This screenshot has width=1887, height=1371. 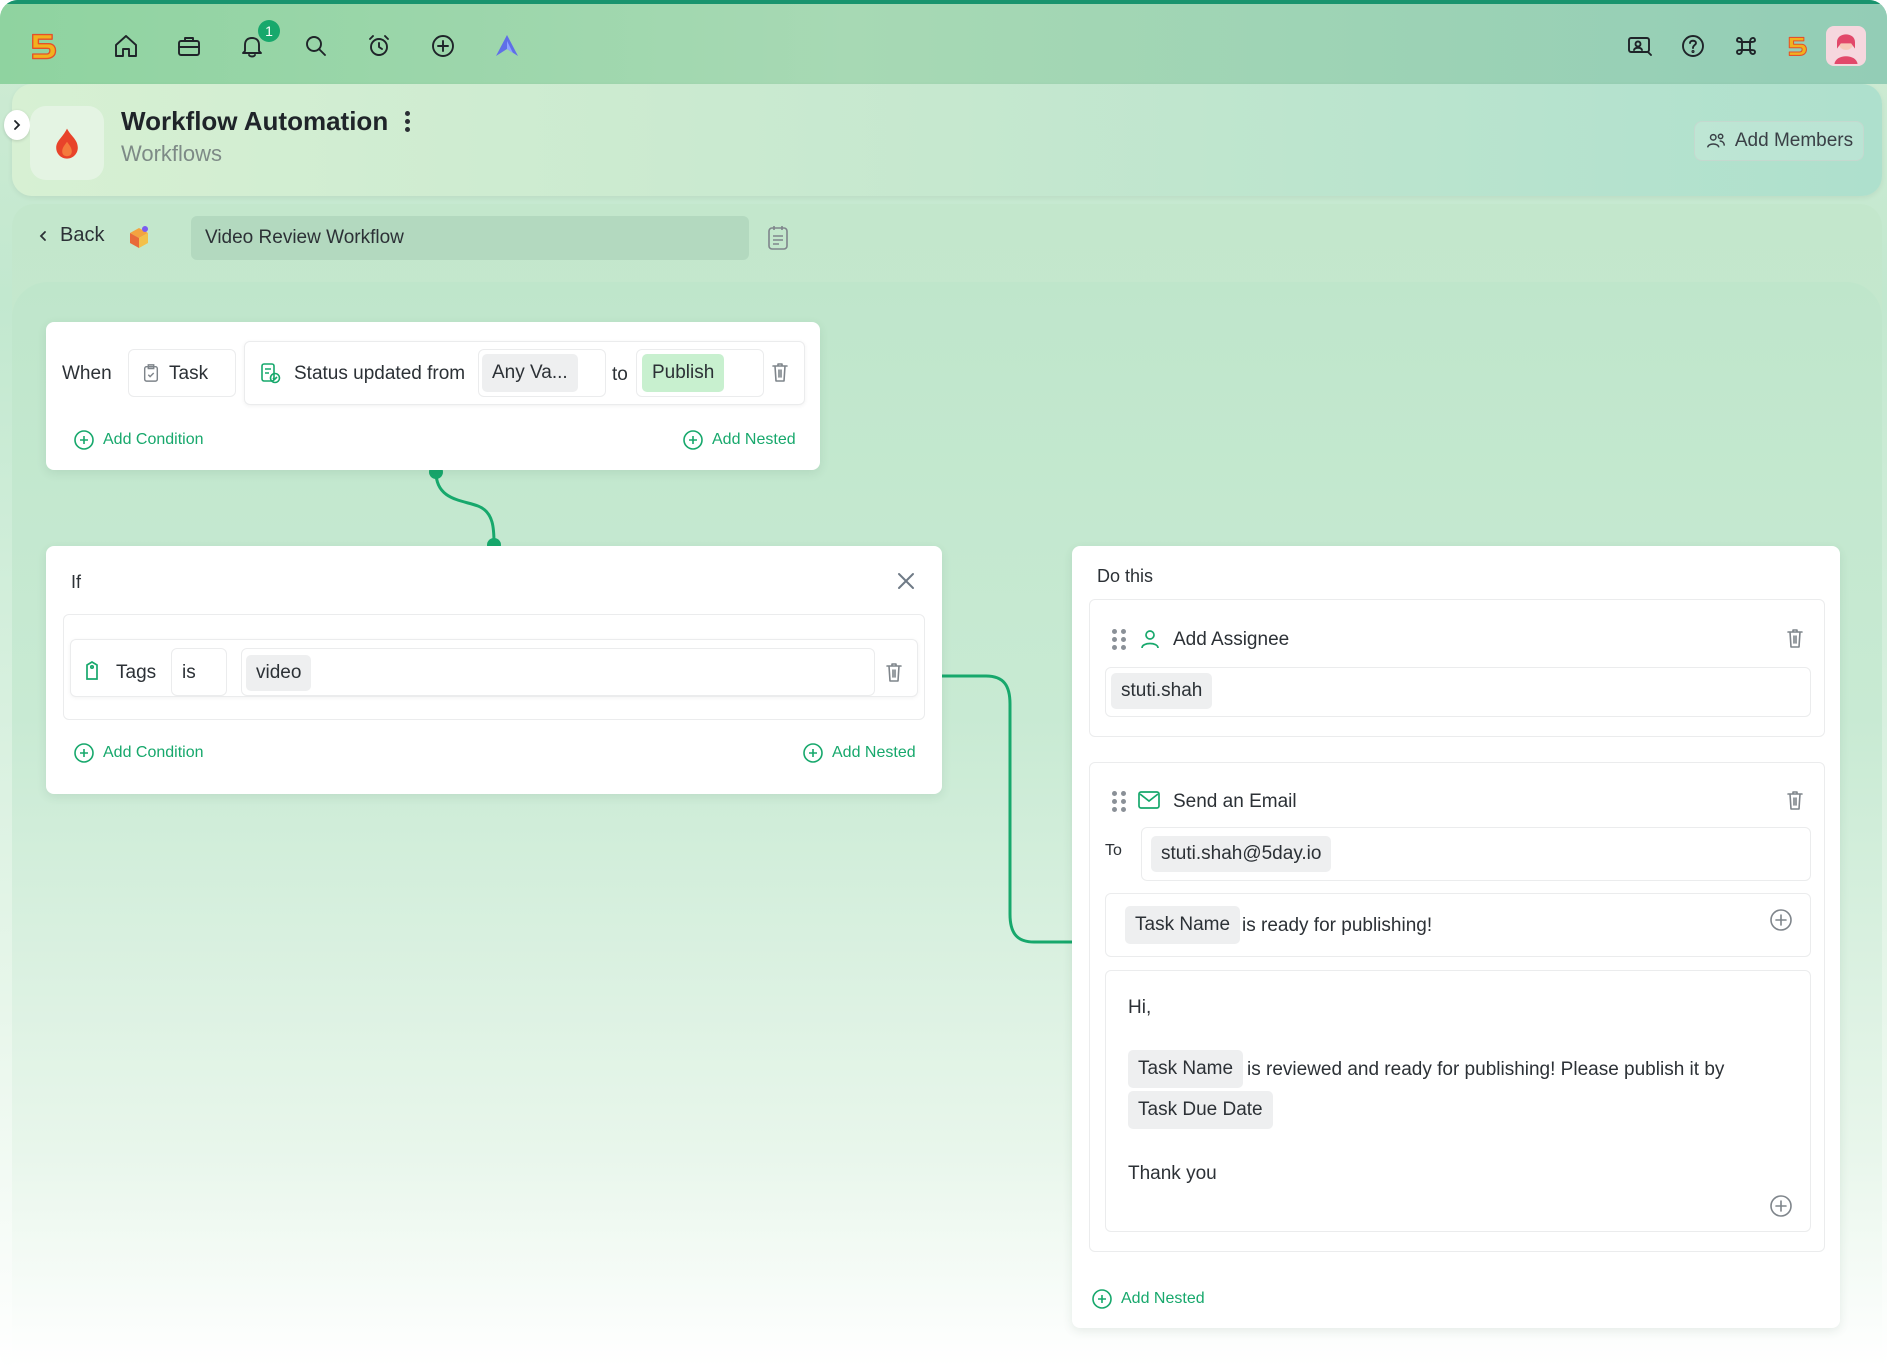 What do you see at coordinates (1200, 1110) in the screenshot?
I see `body-token-chip: Task Due Date` at bounding box center [1200, 1110].